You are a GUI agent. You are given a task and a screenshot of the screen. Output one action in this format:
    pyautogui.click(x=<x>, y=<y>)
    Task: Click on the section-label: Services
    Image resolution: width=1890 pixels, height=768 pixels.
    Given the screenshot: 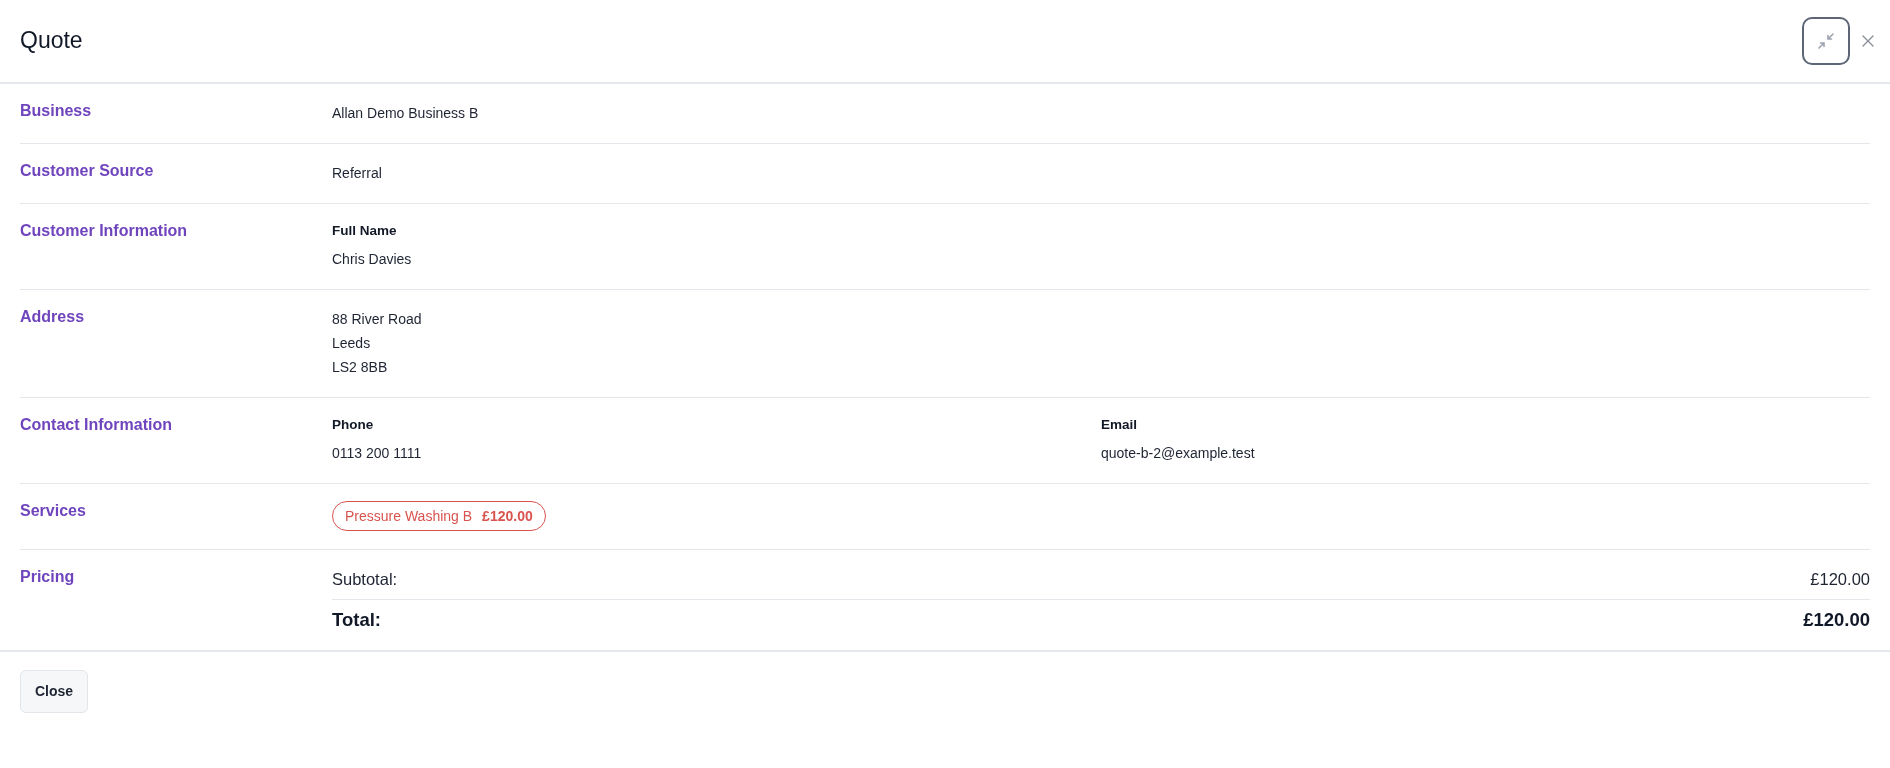 What is the action you would take?
    pyautogui.click(x=53, y=511)
    